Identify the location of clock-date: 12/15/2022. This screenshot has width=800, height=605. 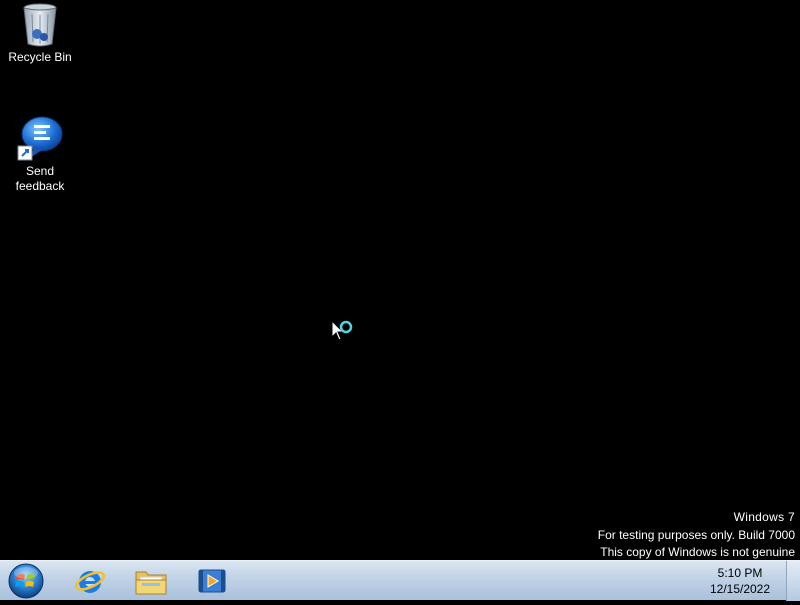
(740, 589).